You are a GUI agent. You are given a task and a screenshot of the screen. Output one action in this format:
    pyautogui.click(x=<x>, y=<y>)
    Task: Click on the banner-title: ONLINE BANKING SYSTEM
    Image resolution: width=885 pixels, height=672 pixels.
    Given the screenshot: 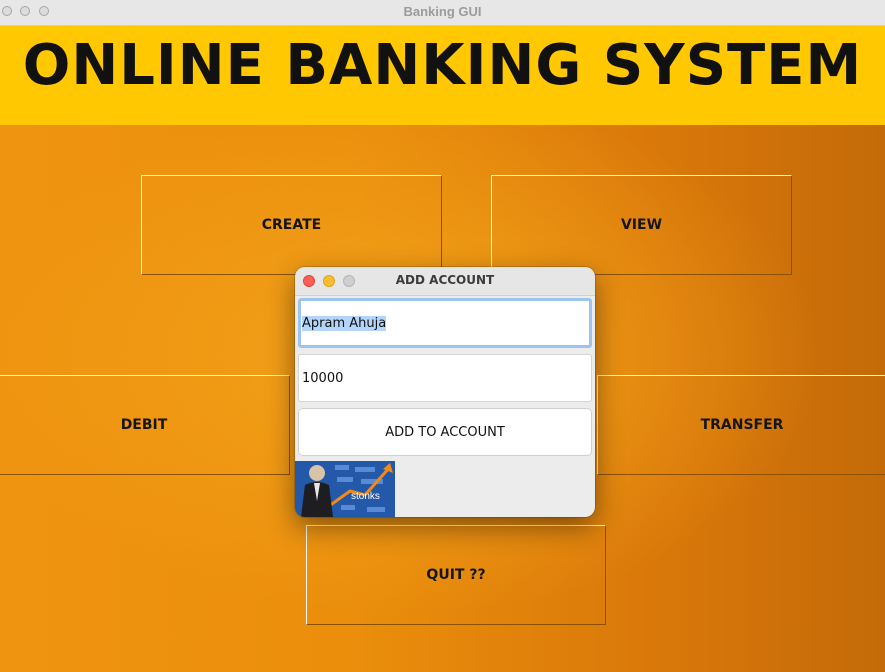 What is the action you would take?
    pyautogui.click(x=442, y=65)
    